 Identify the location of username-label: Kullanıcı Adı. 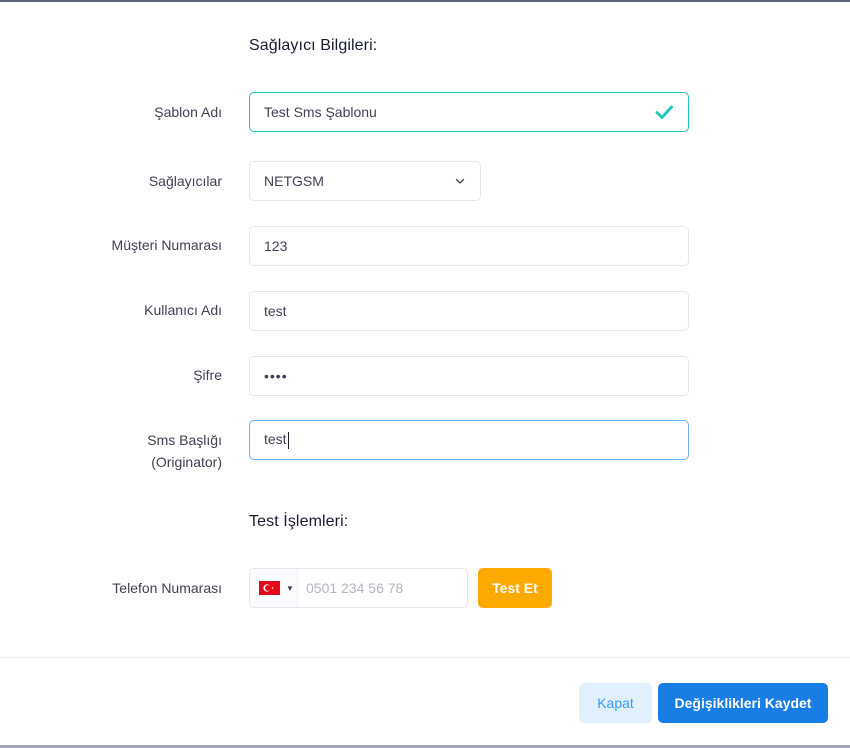
(183, 310).